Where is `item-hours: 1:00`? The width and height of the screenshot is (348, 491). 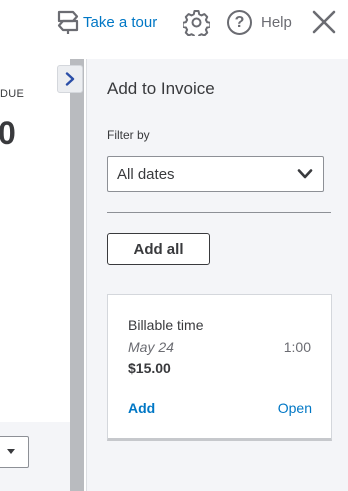
item-hours: 1:00 is located at coordinates (297, 347).